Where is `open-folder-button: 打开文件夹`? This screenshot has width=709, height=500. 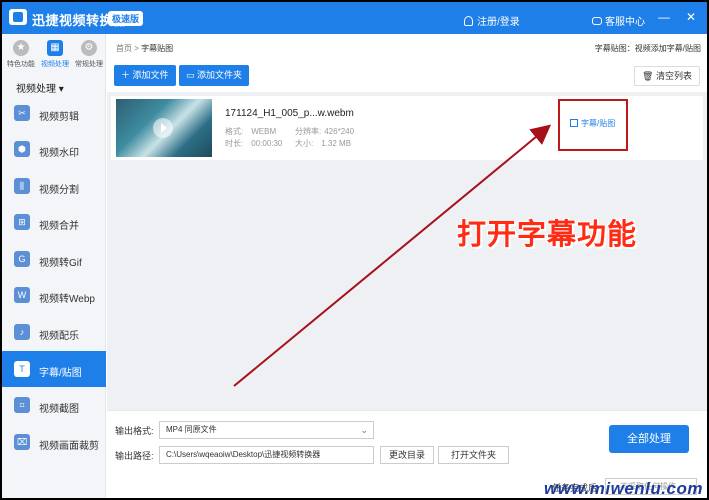
open-folder-button: 打开文件夹 is located at coordinates (474, 455).